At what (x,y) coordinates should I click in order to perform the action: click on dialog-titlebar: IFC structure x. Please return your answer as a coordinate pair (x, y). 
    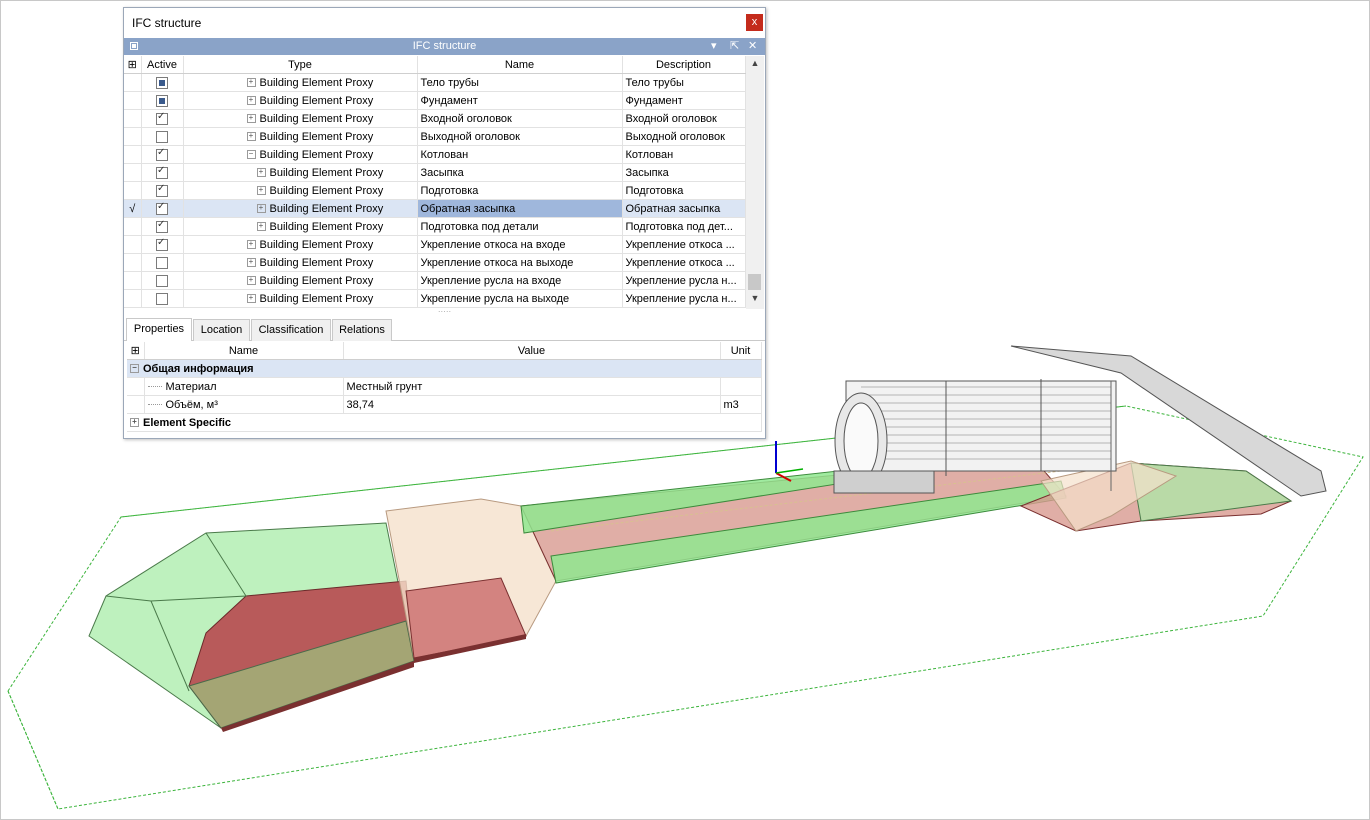
    Looking at the image, I should click on (444, 23).